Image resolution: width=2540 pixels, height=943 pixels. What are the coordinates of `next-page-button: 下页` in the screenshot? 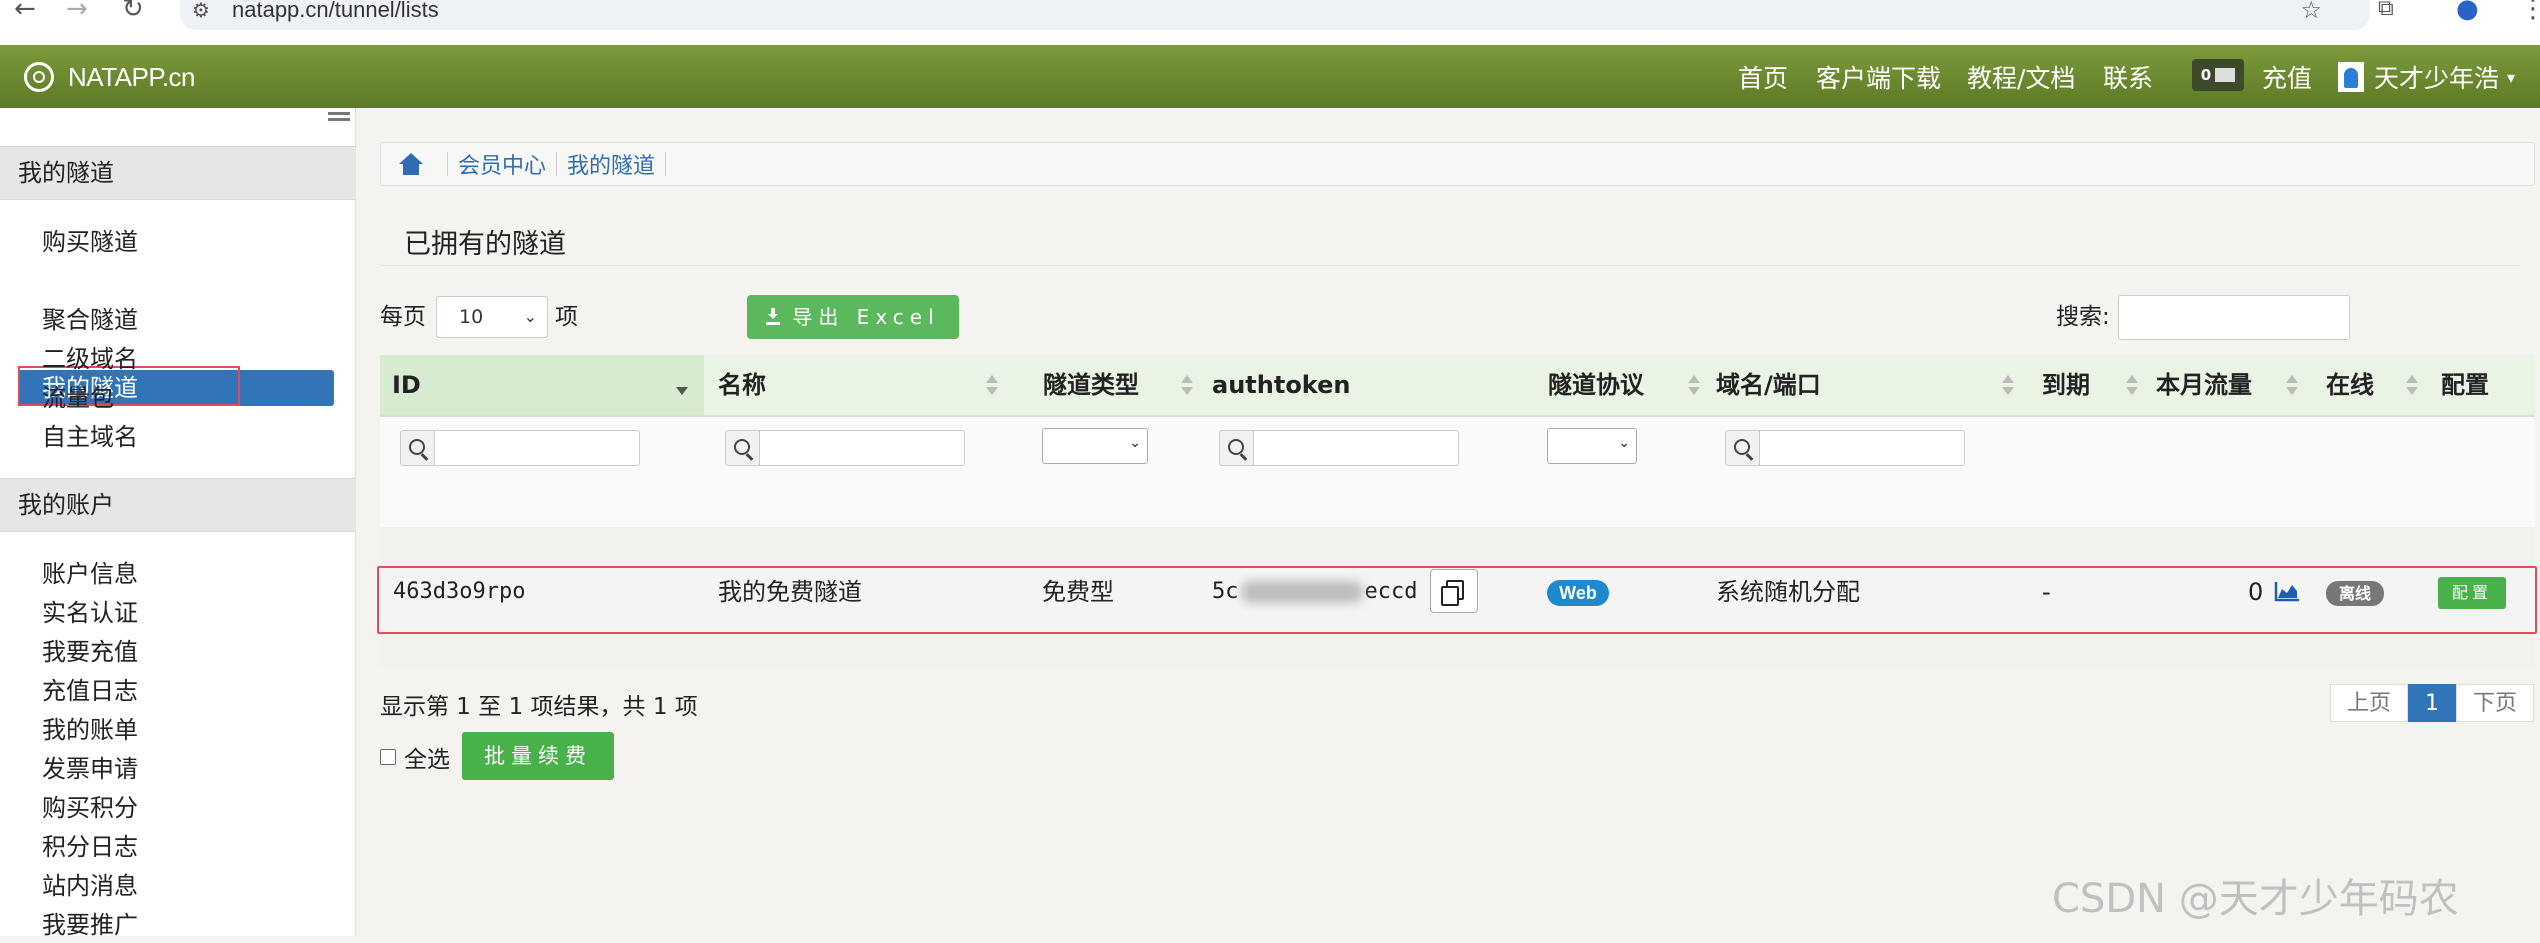 It's located at (2495, 703).